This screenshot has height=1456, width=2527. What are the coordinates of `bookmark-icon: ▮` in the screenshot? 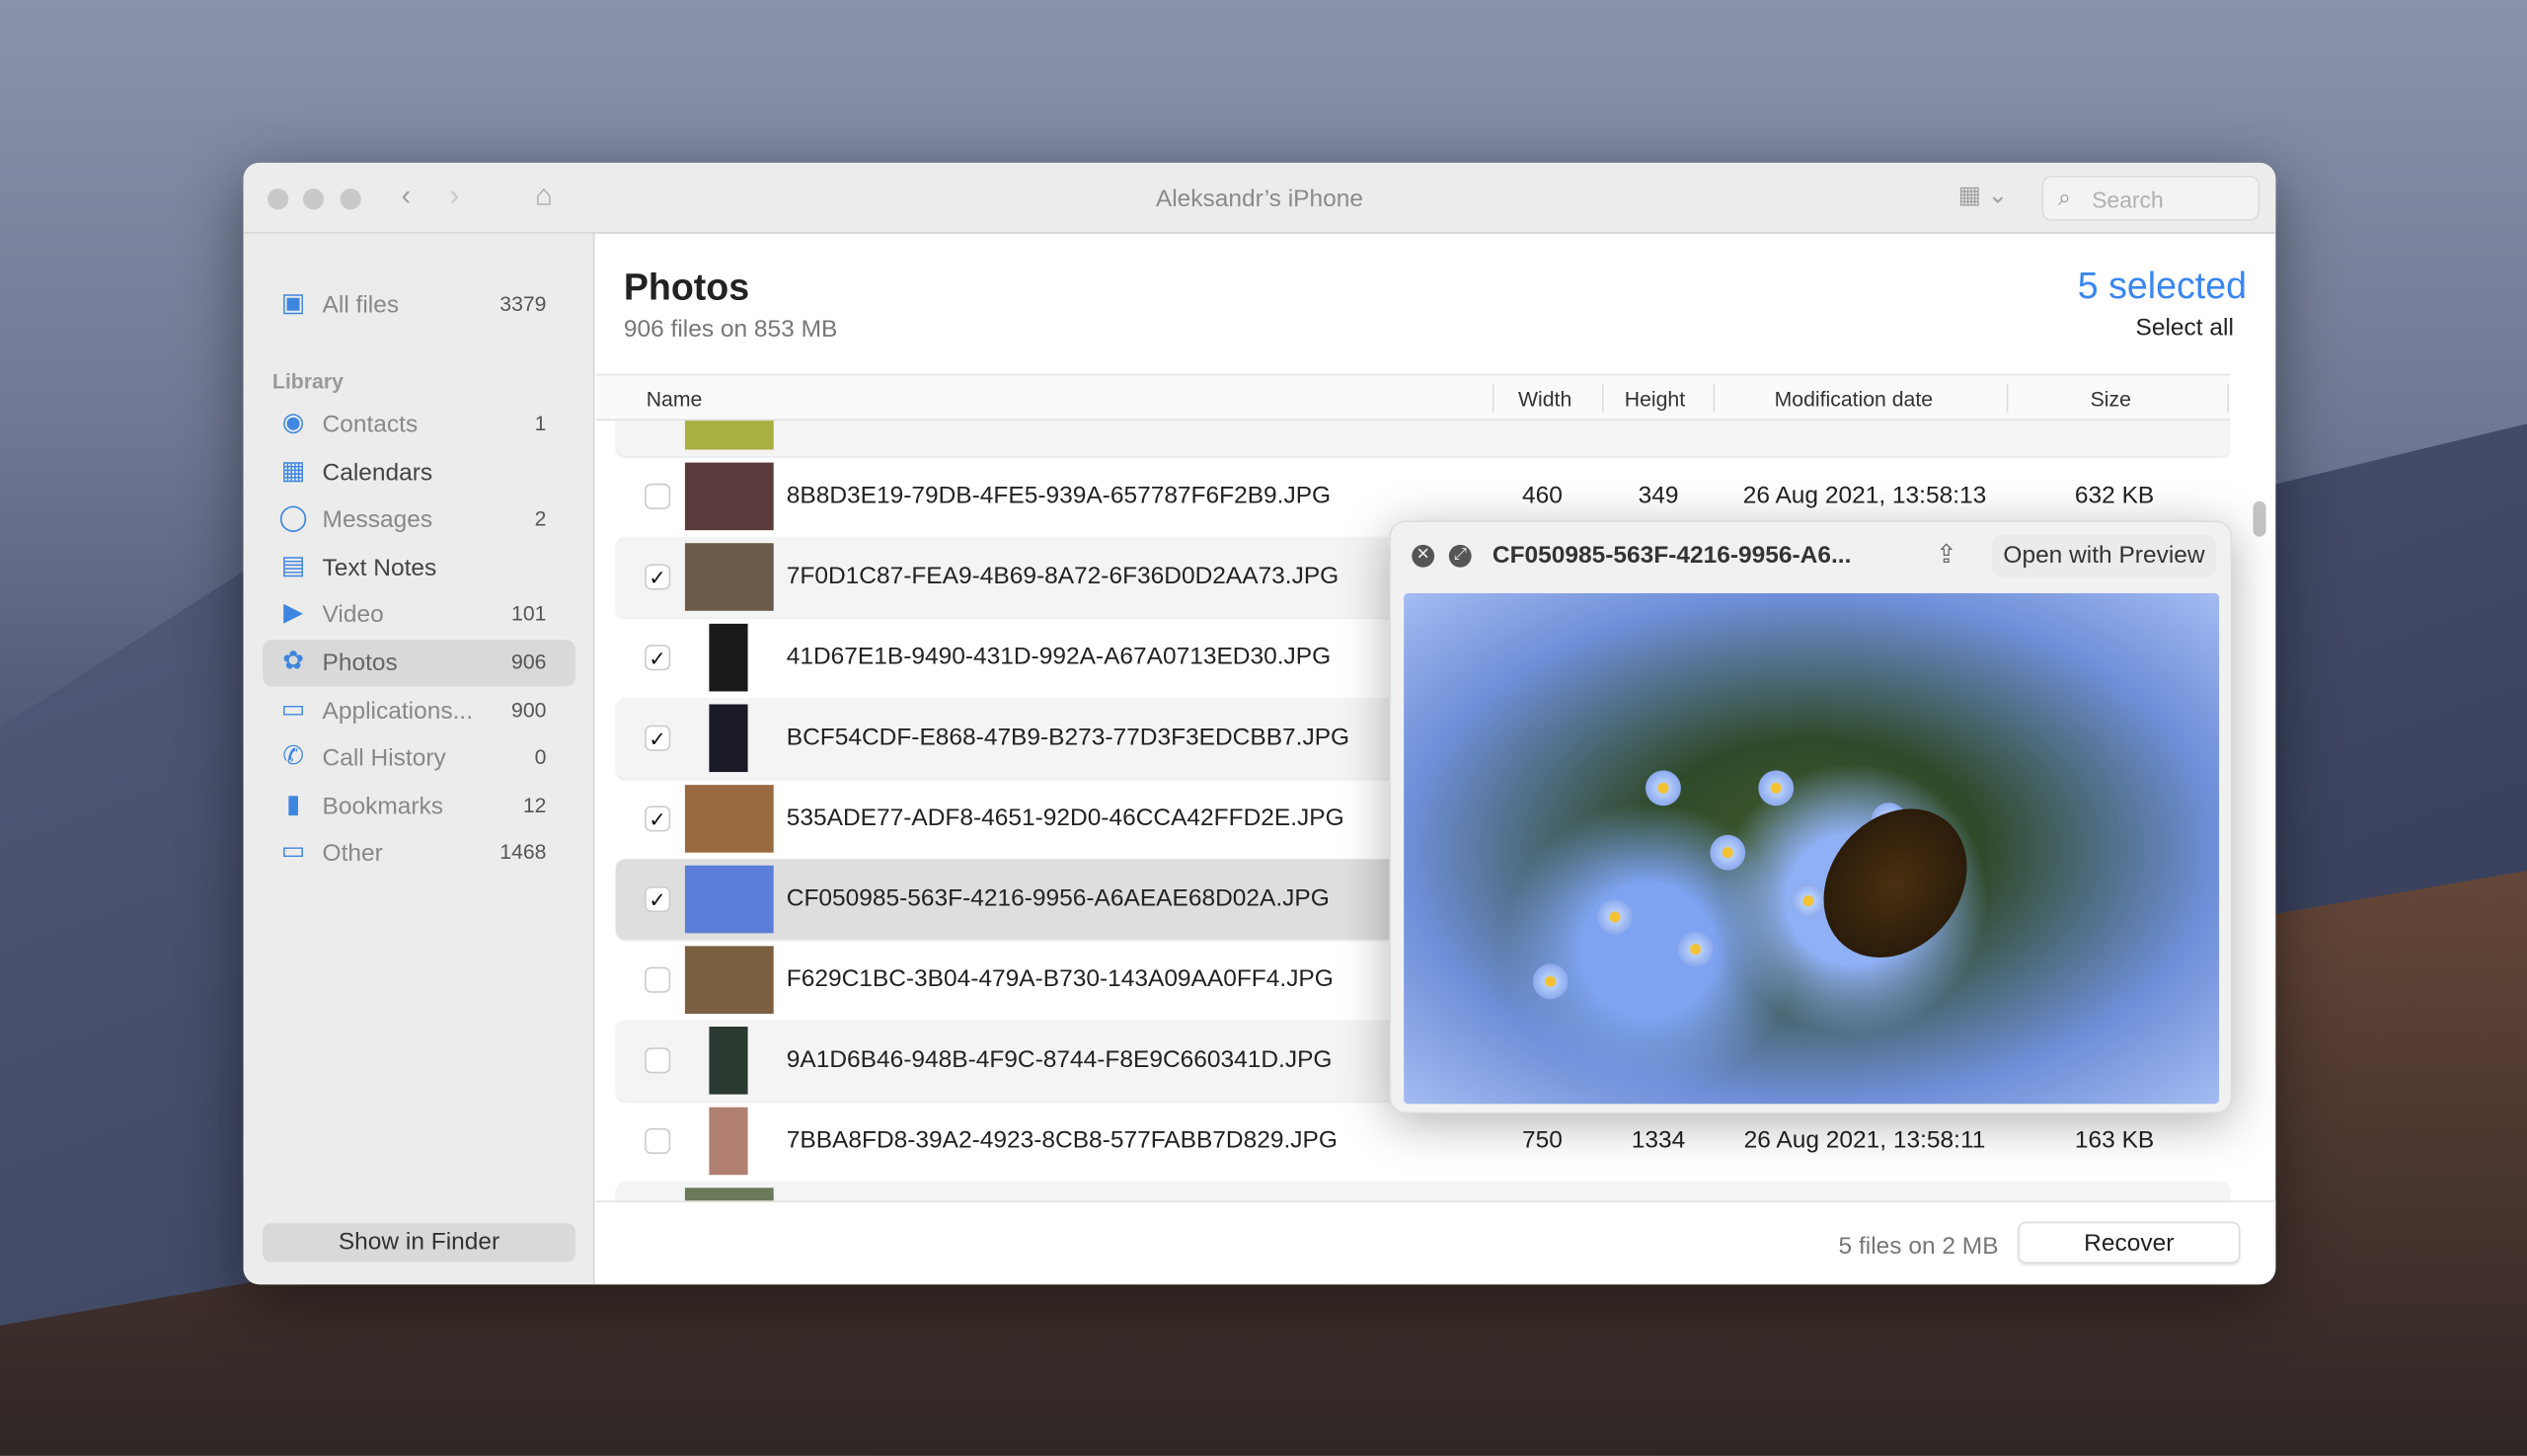 It's located at (293, 805).